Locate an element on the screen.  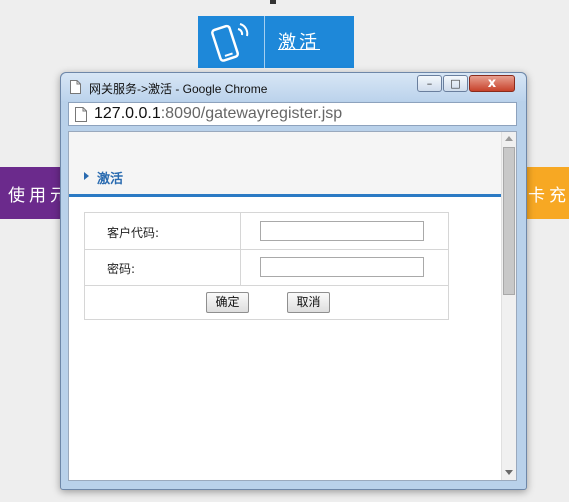
right-tile-label: 卡充 is located at coordinates (548, 196).